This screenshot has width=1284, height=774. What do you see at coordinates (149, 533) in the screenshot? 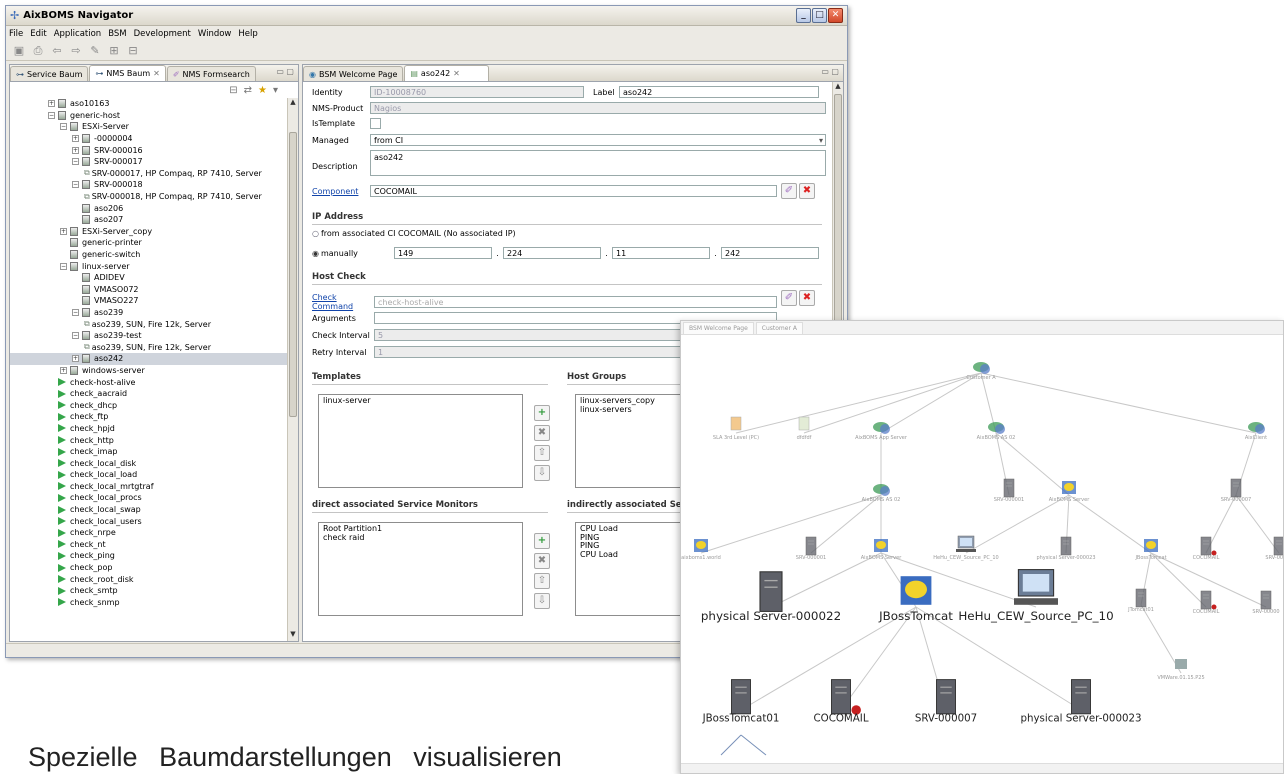
I see `tree-item: check_nrpe` at bounding box center [149, 533].